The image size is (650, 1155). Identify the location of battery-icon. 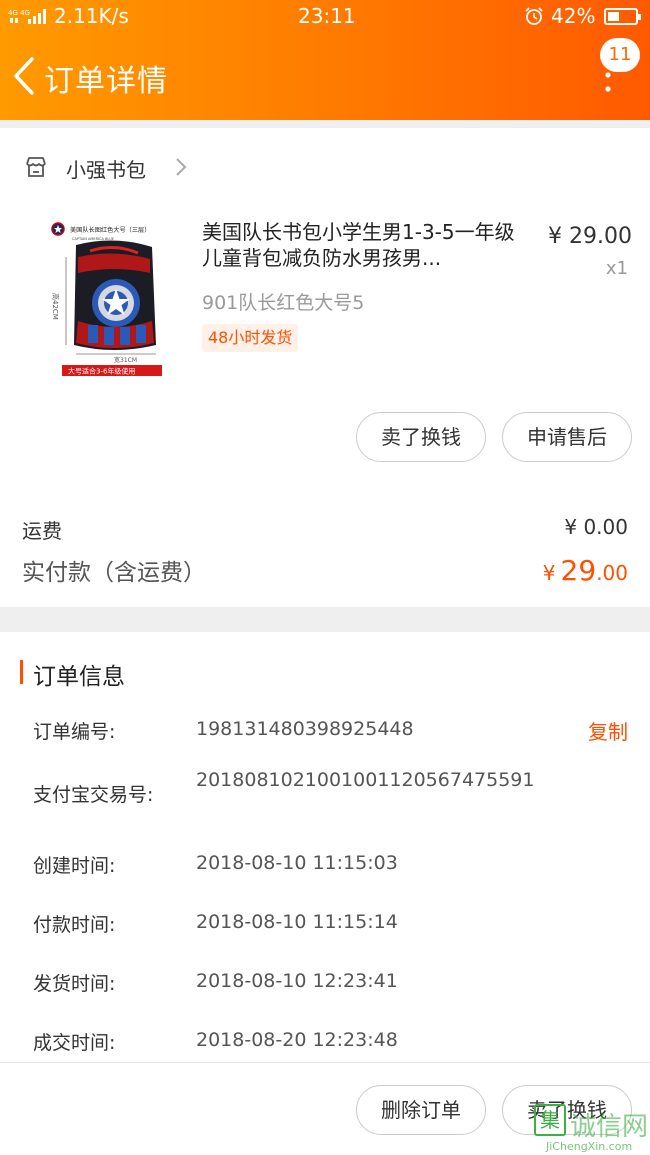
(622, 16).